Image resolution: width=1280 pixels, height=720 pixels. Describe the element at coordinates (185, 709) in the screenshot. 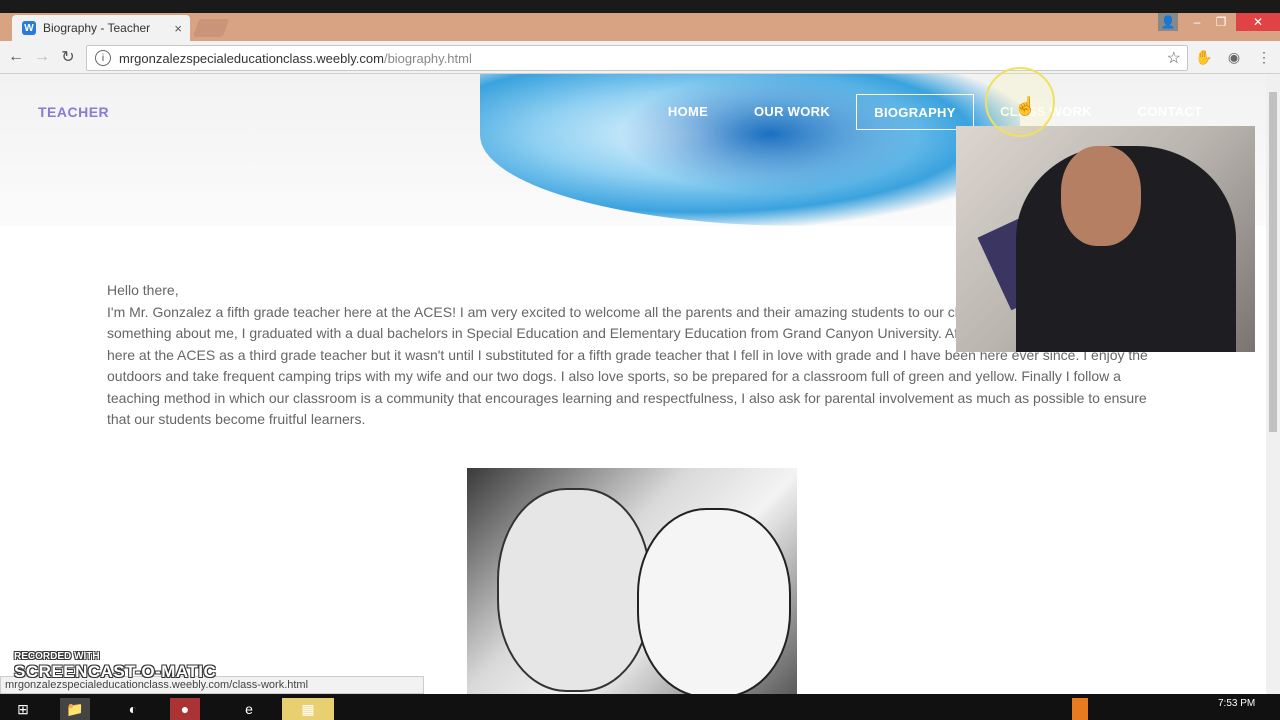

I see `chrome-taskbar-icon: ●` at that location.